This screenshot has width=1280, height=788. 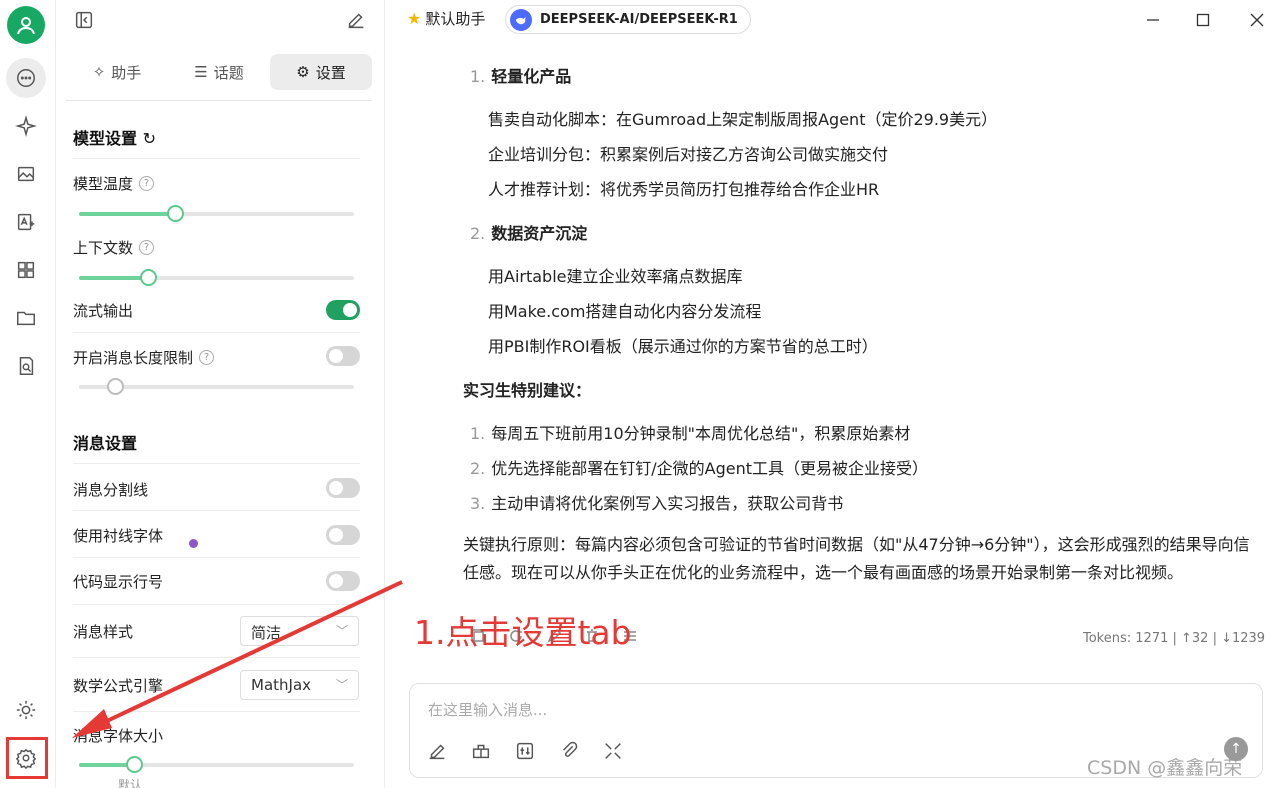 What do you see at coordinates (343, 310) in the screenshot?
I see `stream-output-toggle` at bounding box center [343, 310].